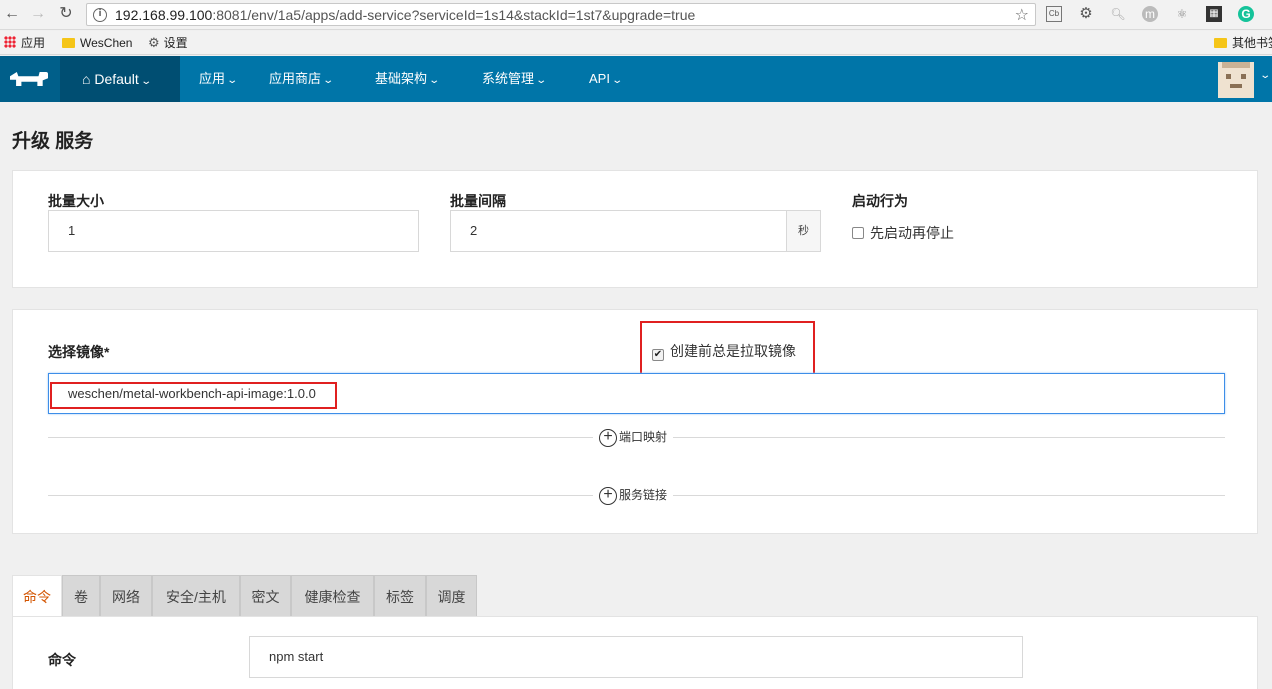 The height and width of the screenshot is (689, 1272). I want to click on start-behavior-label: 启动行为, so click(880, 201).